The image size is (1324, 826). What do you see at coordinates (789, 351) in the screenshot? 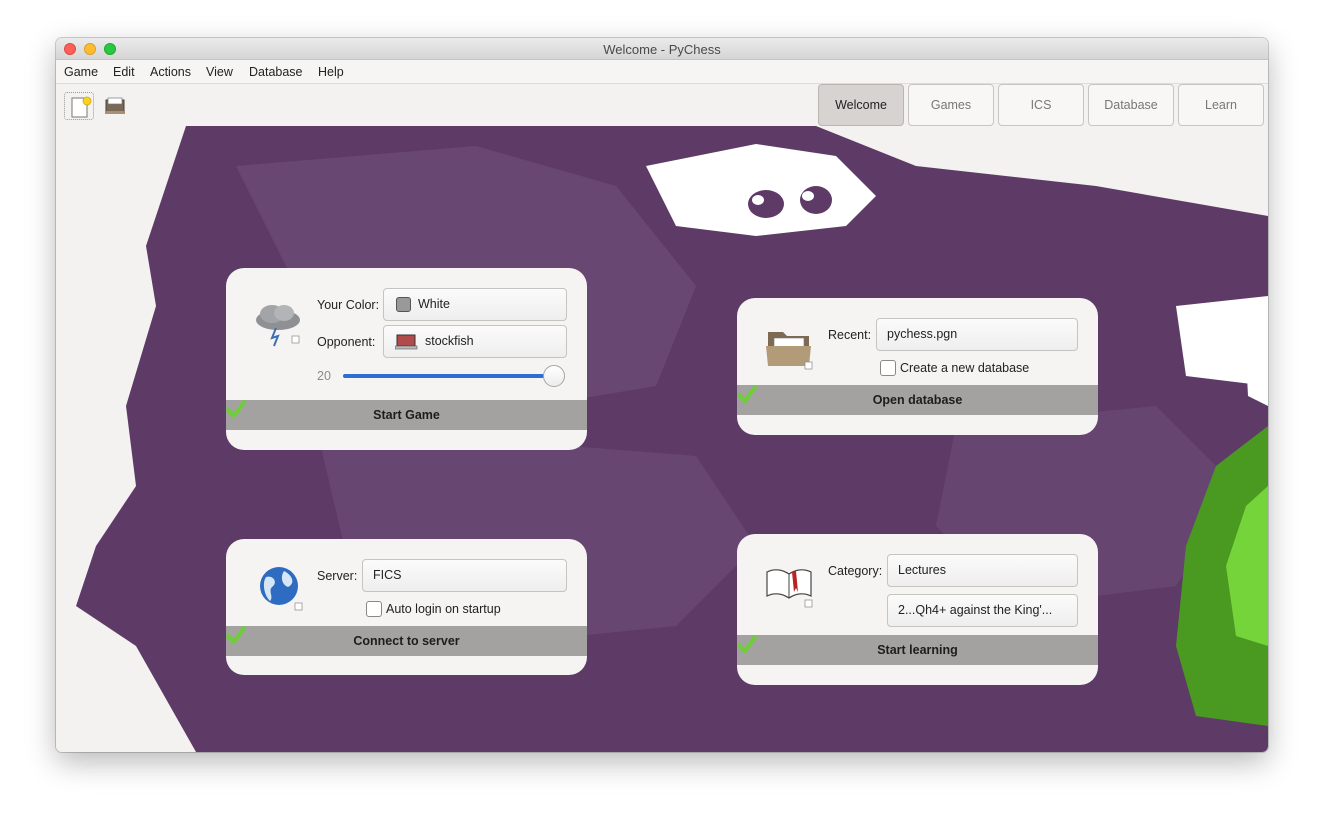
I see `folder-icon` at bounding box center [789, 351].